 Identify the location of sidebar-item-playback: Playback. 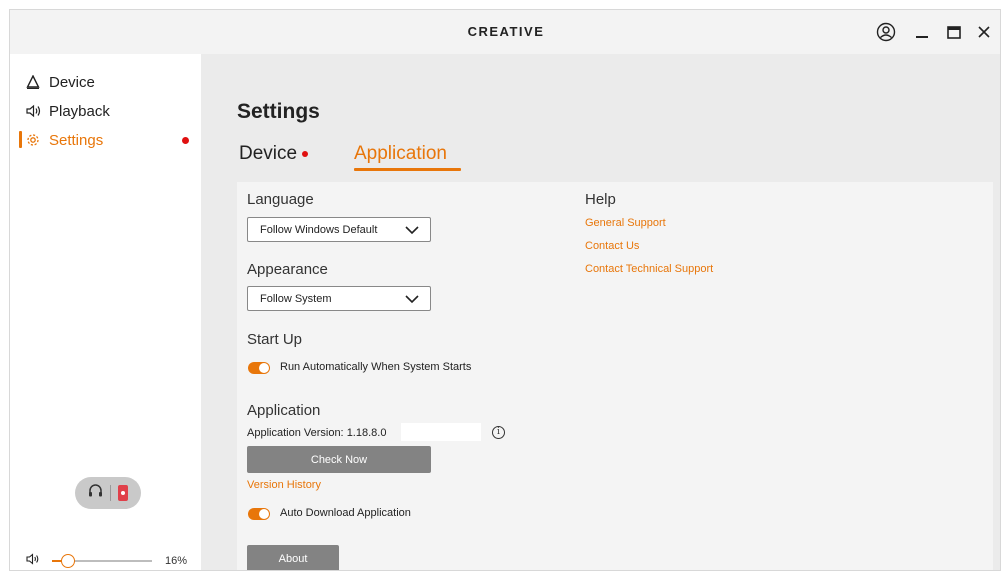
(105, 111).